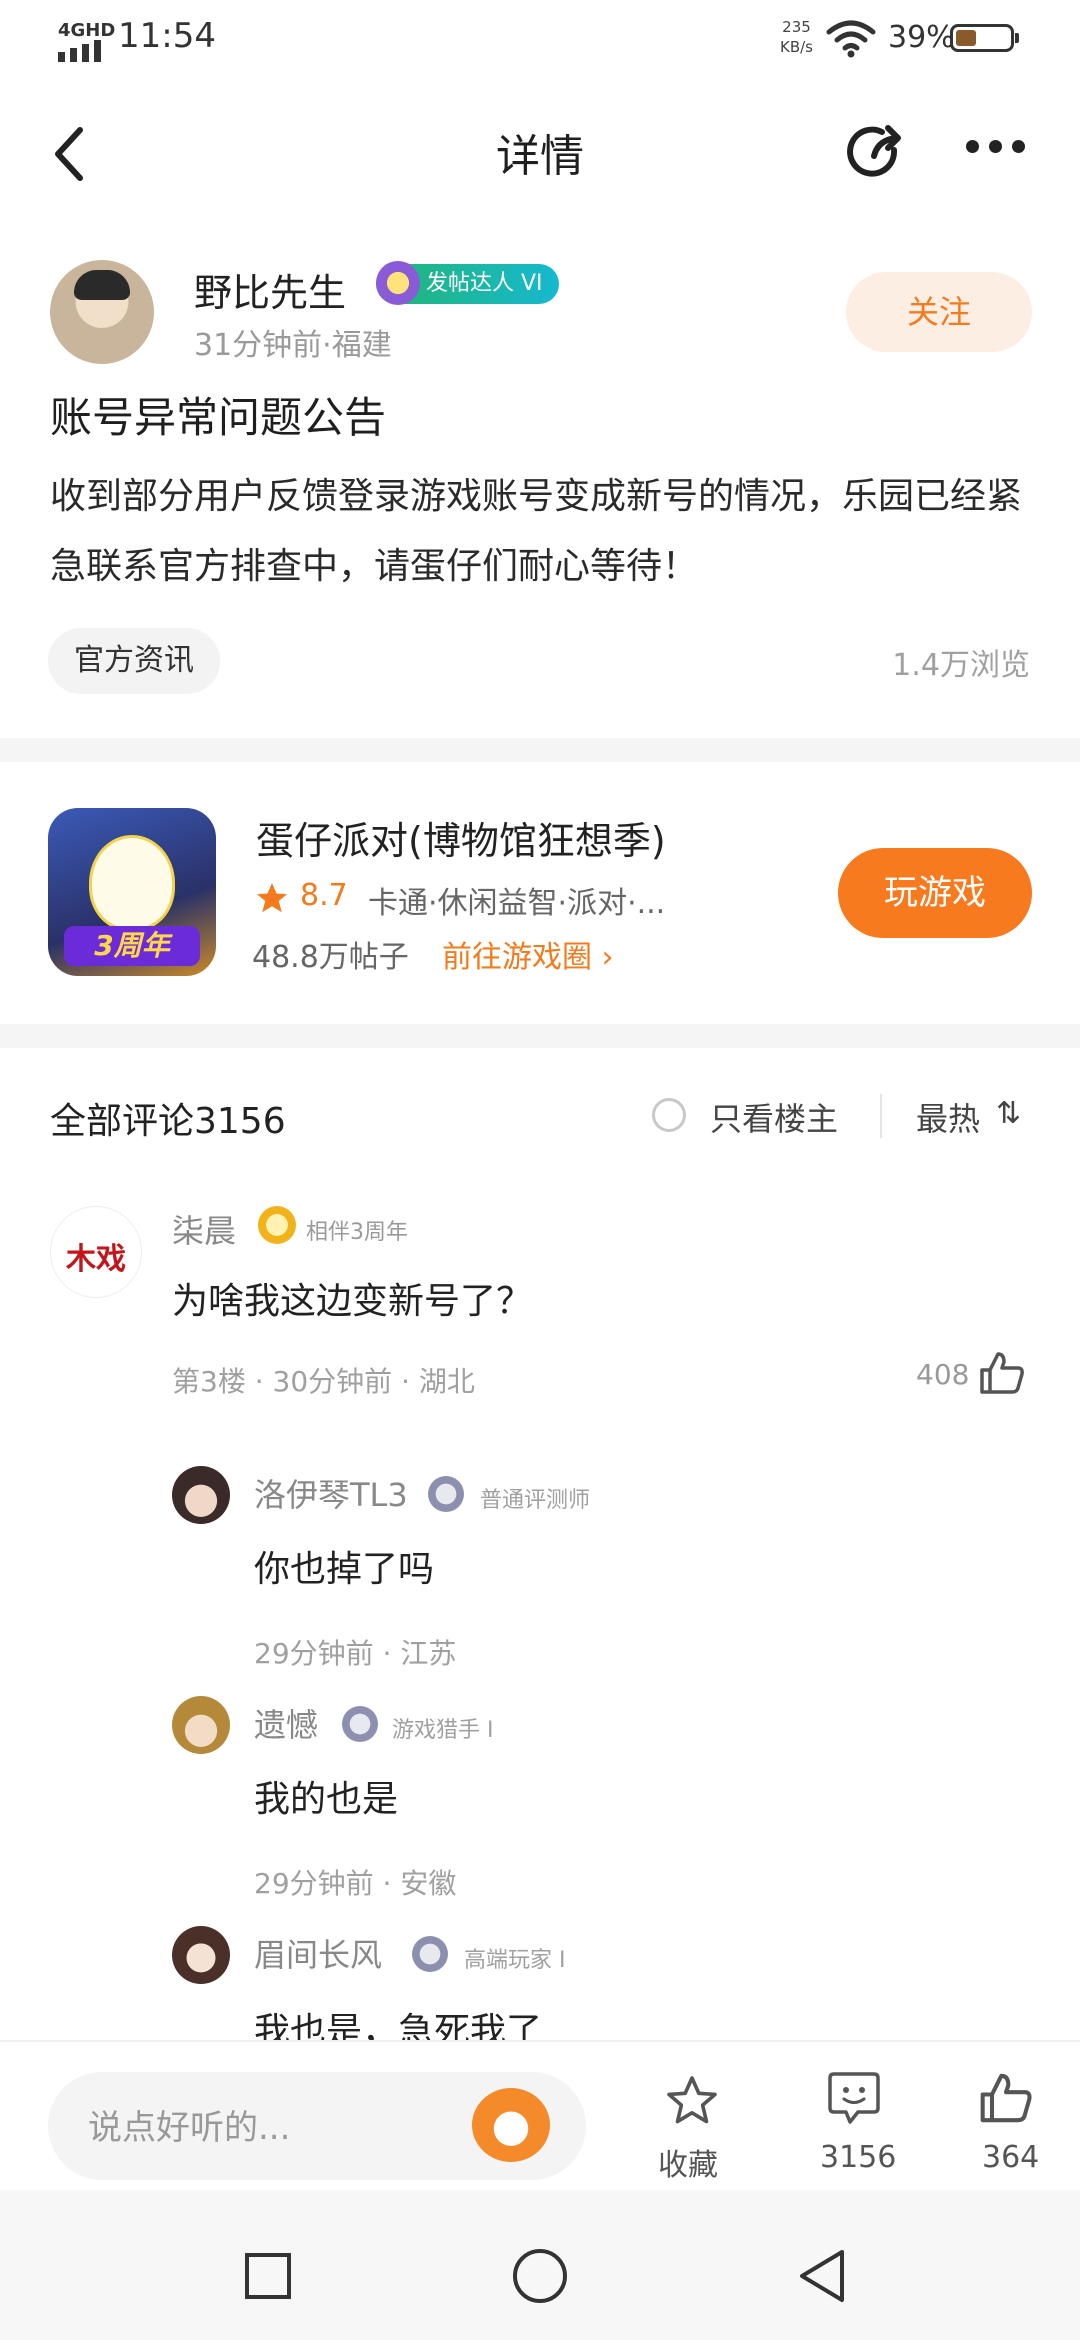 The height and width of the screenshot is (2340, 1080). What do you see at coordinates (318, 1953) in the screenshot?
I see `reply-name: 眉间长风` at bounding box center [318, 1953].